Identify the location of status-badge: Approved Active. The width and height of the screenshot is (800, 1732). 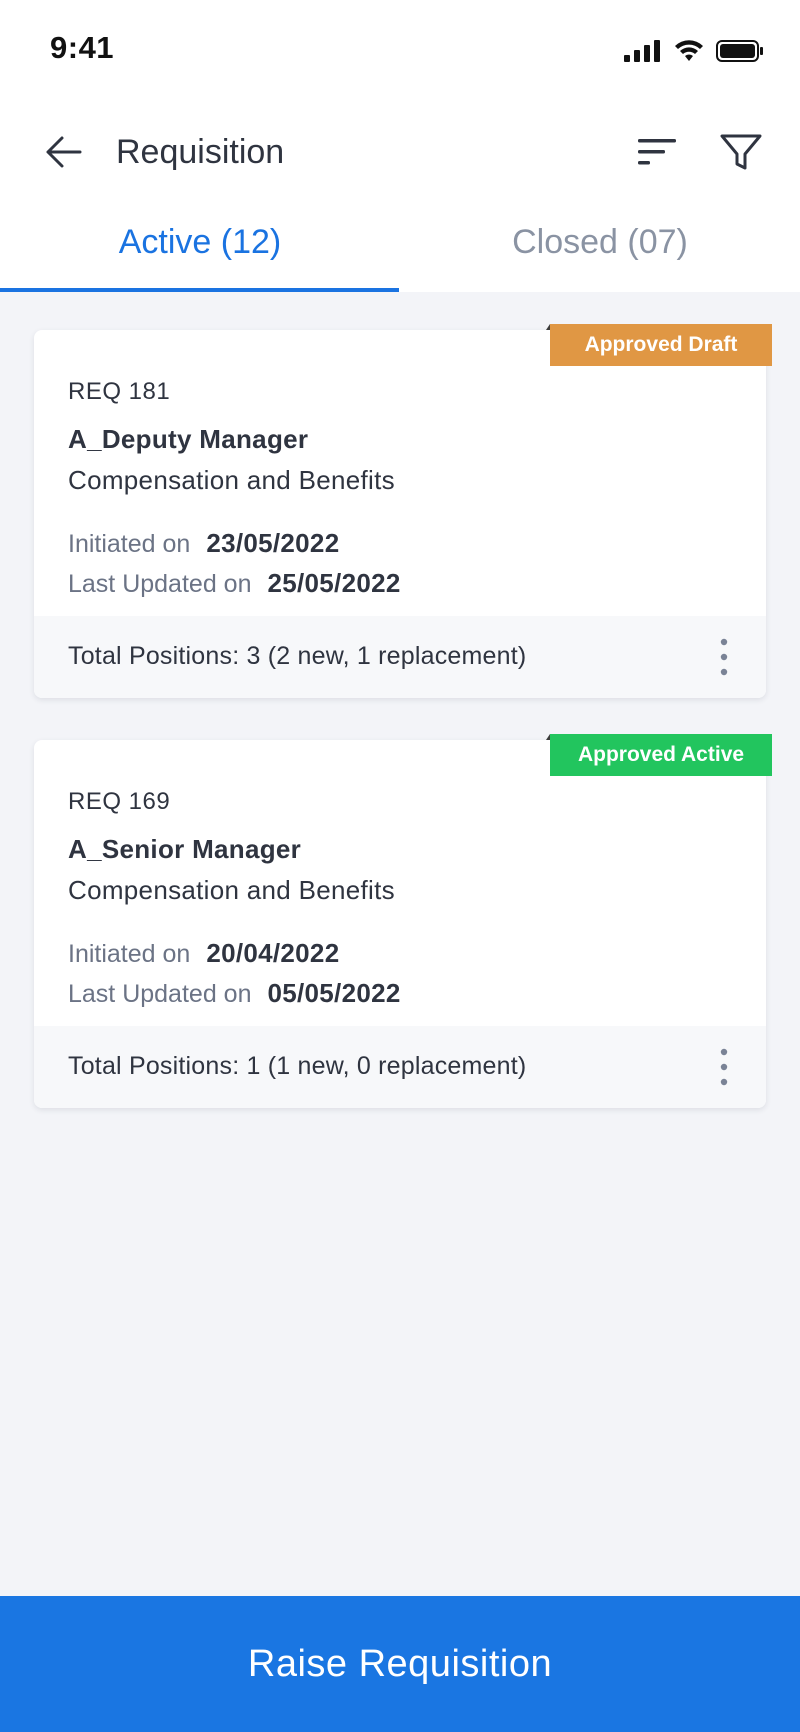
(659, 755).